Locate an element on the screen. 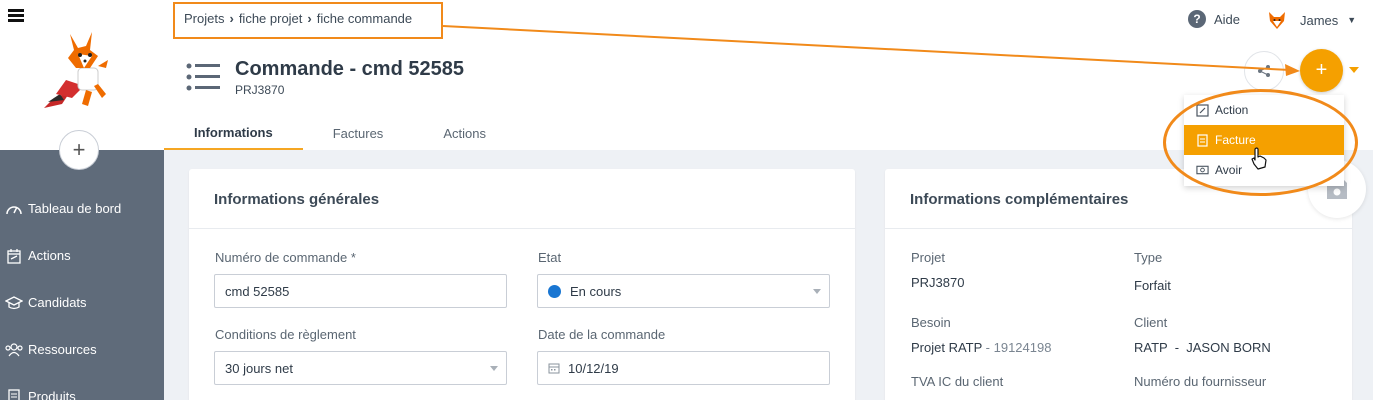  sidebar-item-ressources: Ressources is located at coordinates (82, 349).